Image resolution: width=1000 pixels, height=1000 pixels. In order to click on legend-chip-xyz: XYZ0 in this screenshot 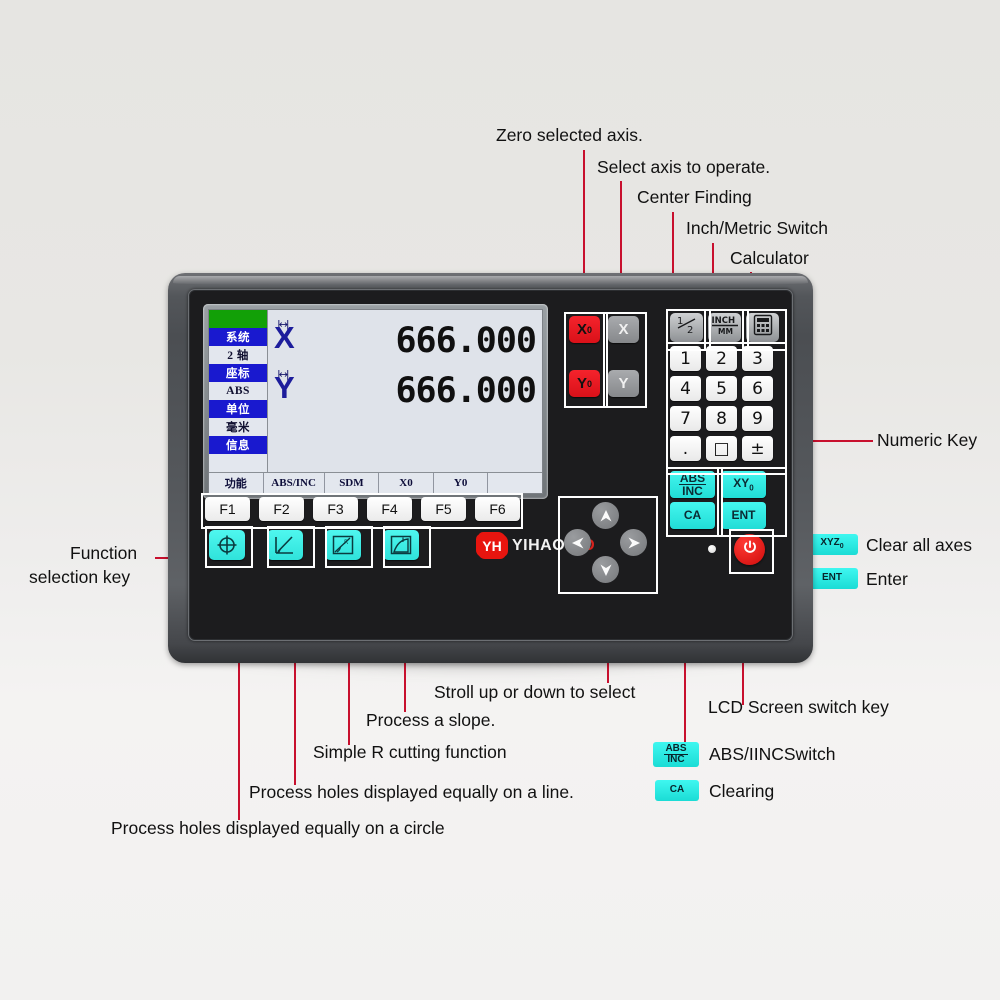, I will do `click(832, 544)`.